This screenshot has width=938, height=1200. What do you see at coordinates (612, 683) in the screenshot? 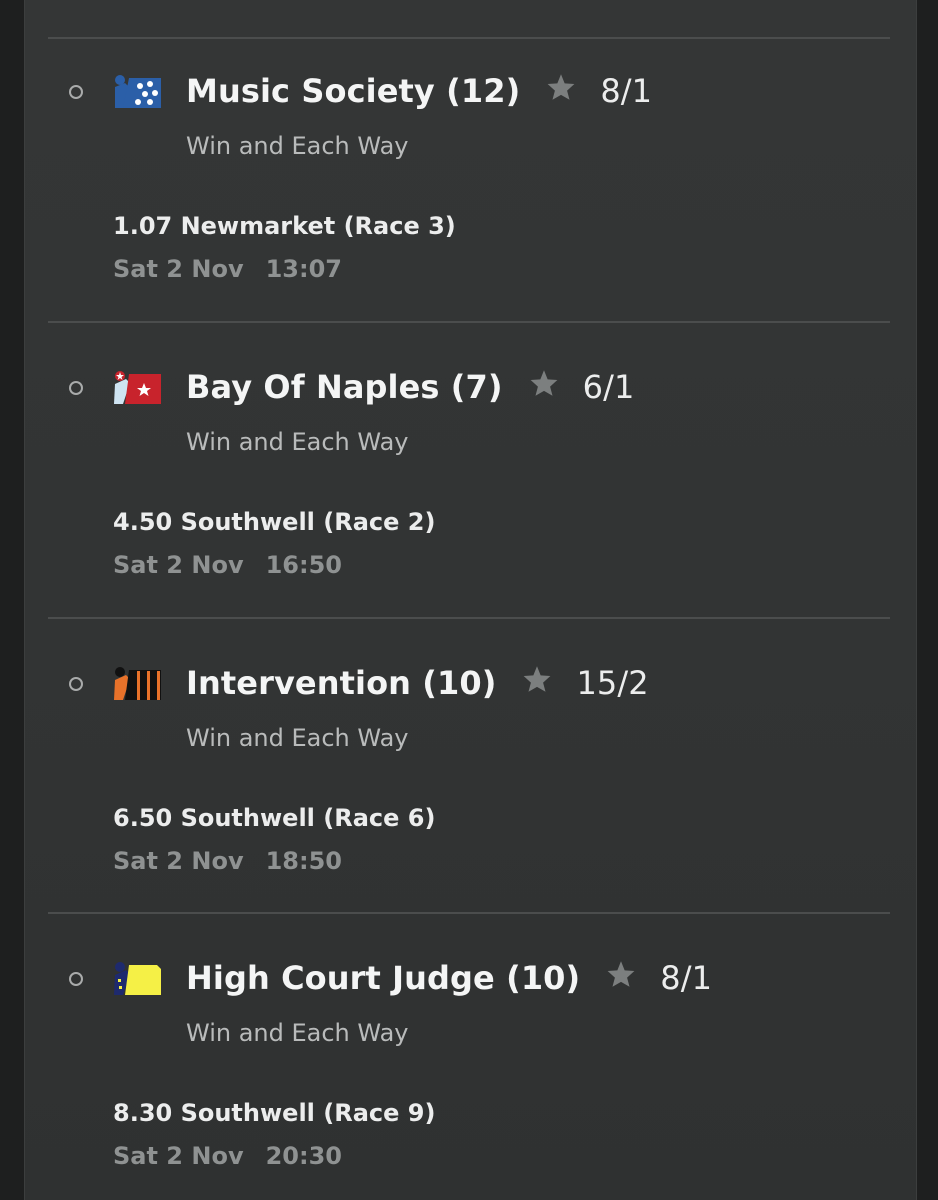
I see `odds: 15/2` at bounding box center [612, 683].